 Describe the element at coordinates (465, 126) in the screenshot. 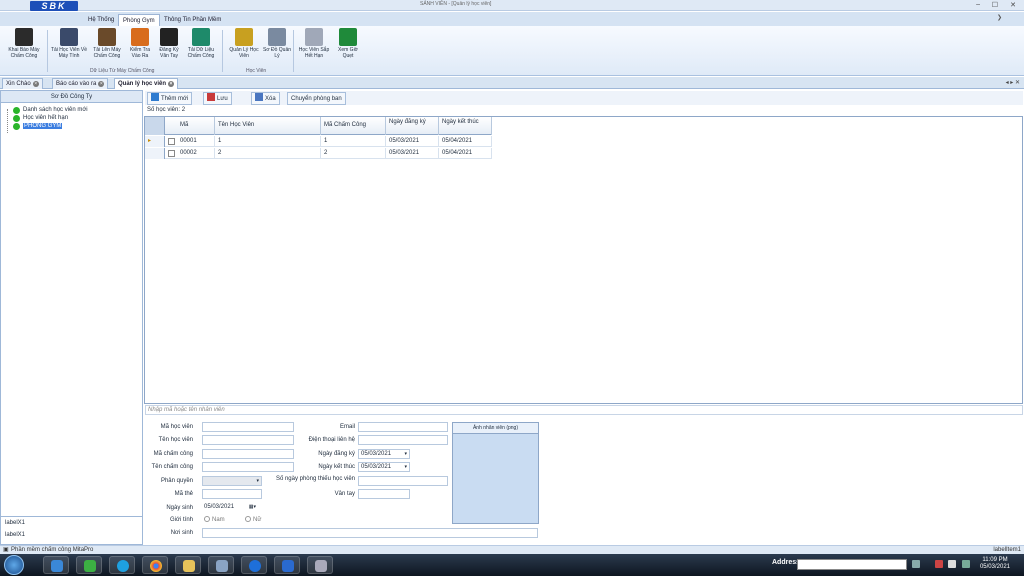

I see `col-ngay-ket-thuc: Ngày kết thúc` at that location.